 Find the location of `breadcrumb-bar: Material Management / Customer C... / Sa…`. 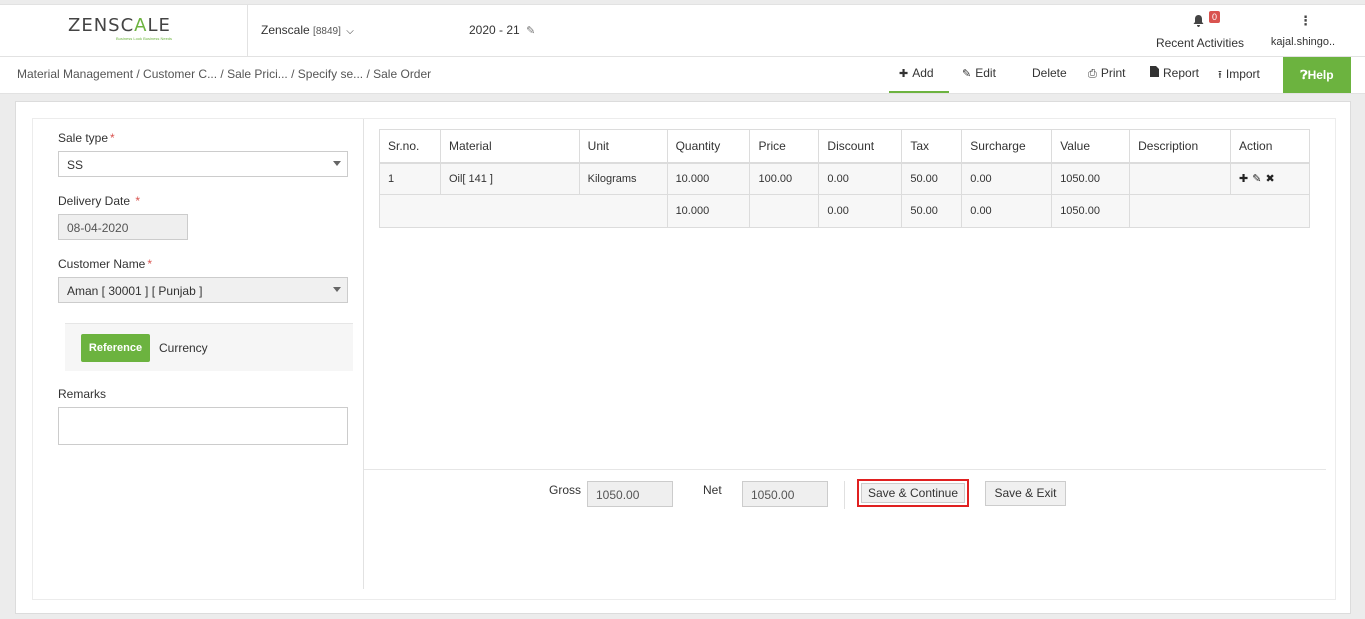

breadcrumb-bar: Material Management / Customer C... / Sa… is located at coordinates (682, 75).